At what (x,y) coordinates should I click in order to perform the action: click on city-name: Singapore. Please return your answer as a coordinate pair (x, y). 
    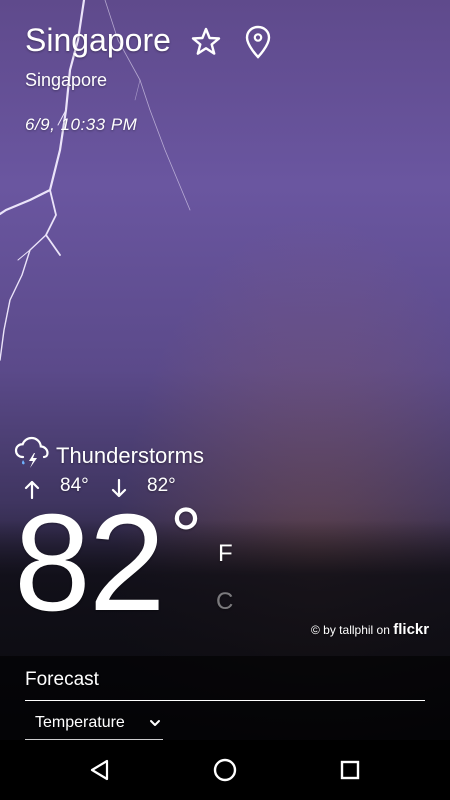
    Looking at the image, I should click on (98, 40).